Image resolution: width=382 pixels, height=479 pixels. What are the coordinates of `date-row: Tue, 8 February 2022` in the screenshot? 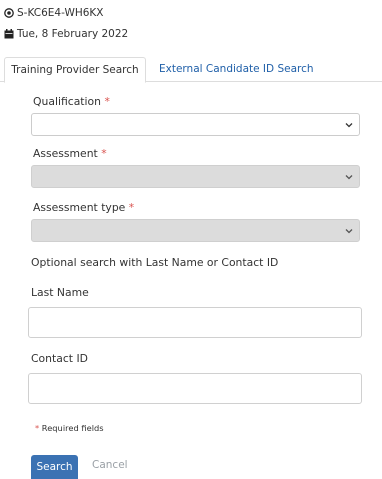 It's located at (66, 34).